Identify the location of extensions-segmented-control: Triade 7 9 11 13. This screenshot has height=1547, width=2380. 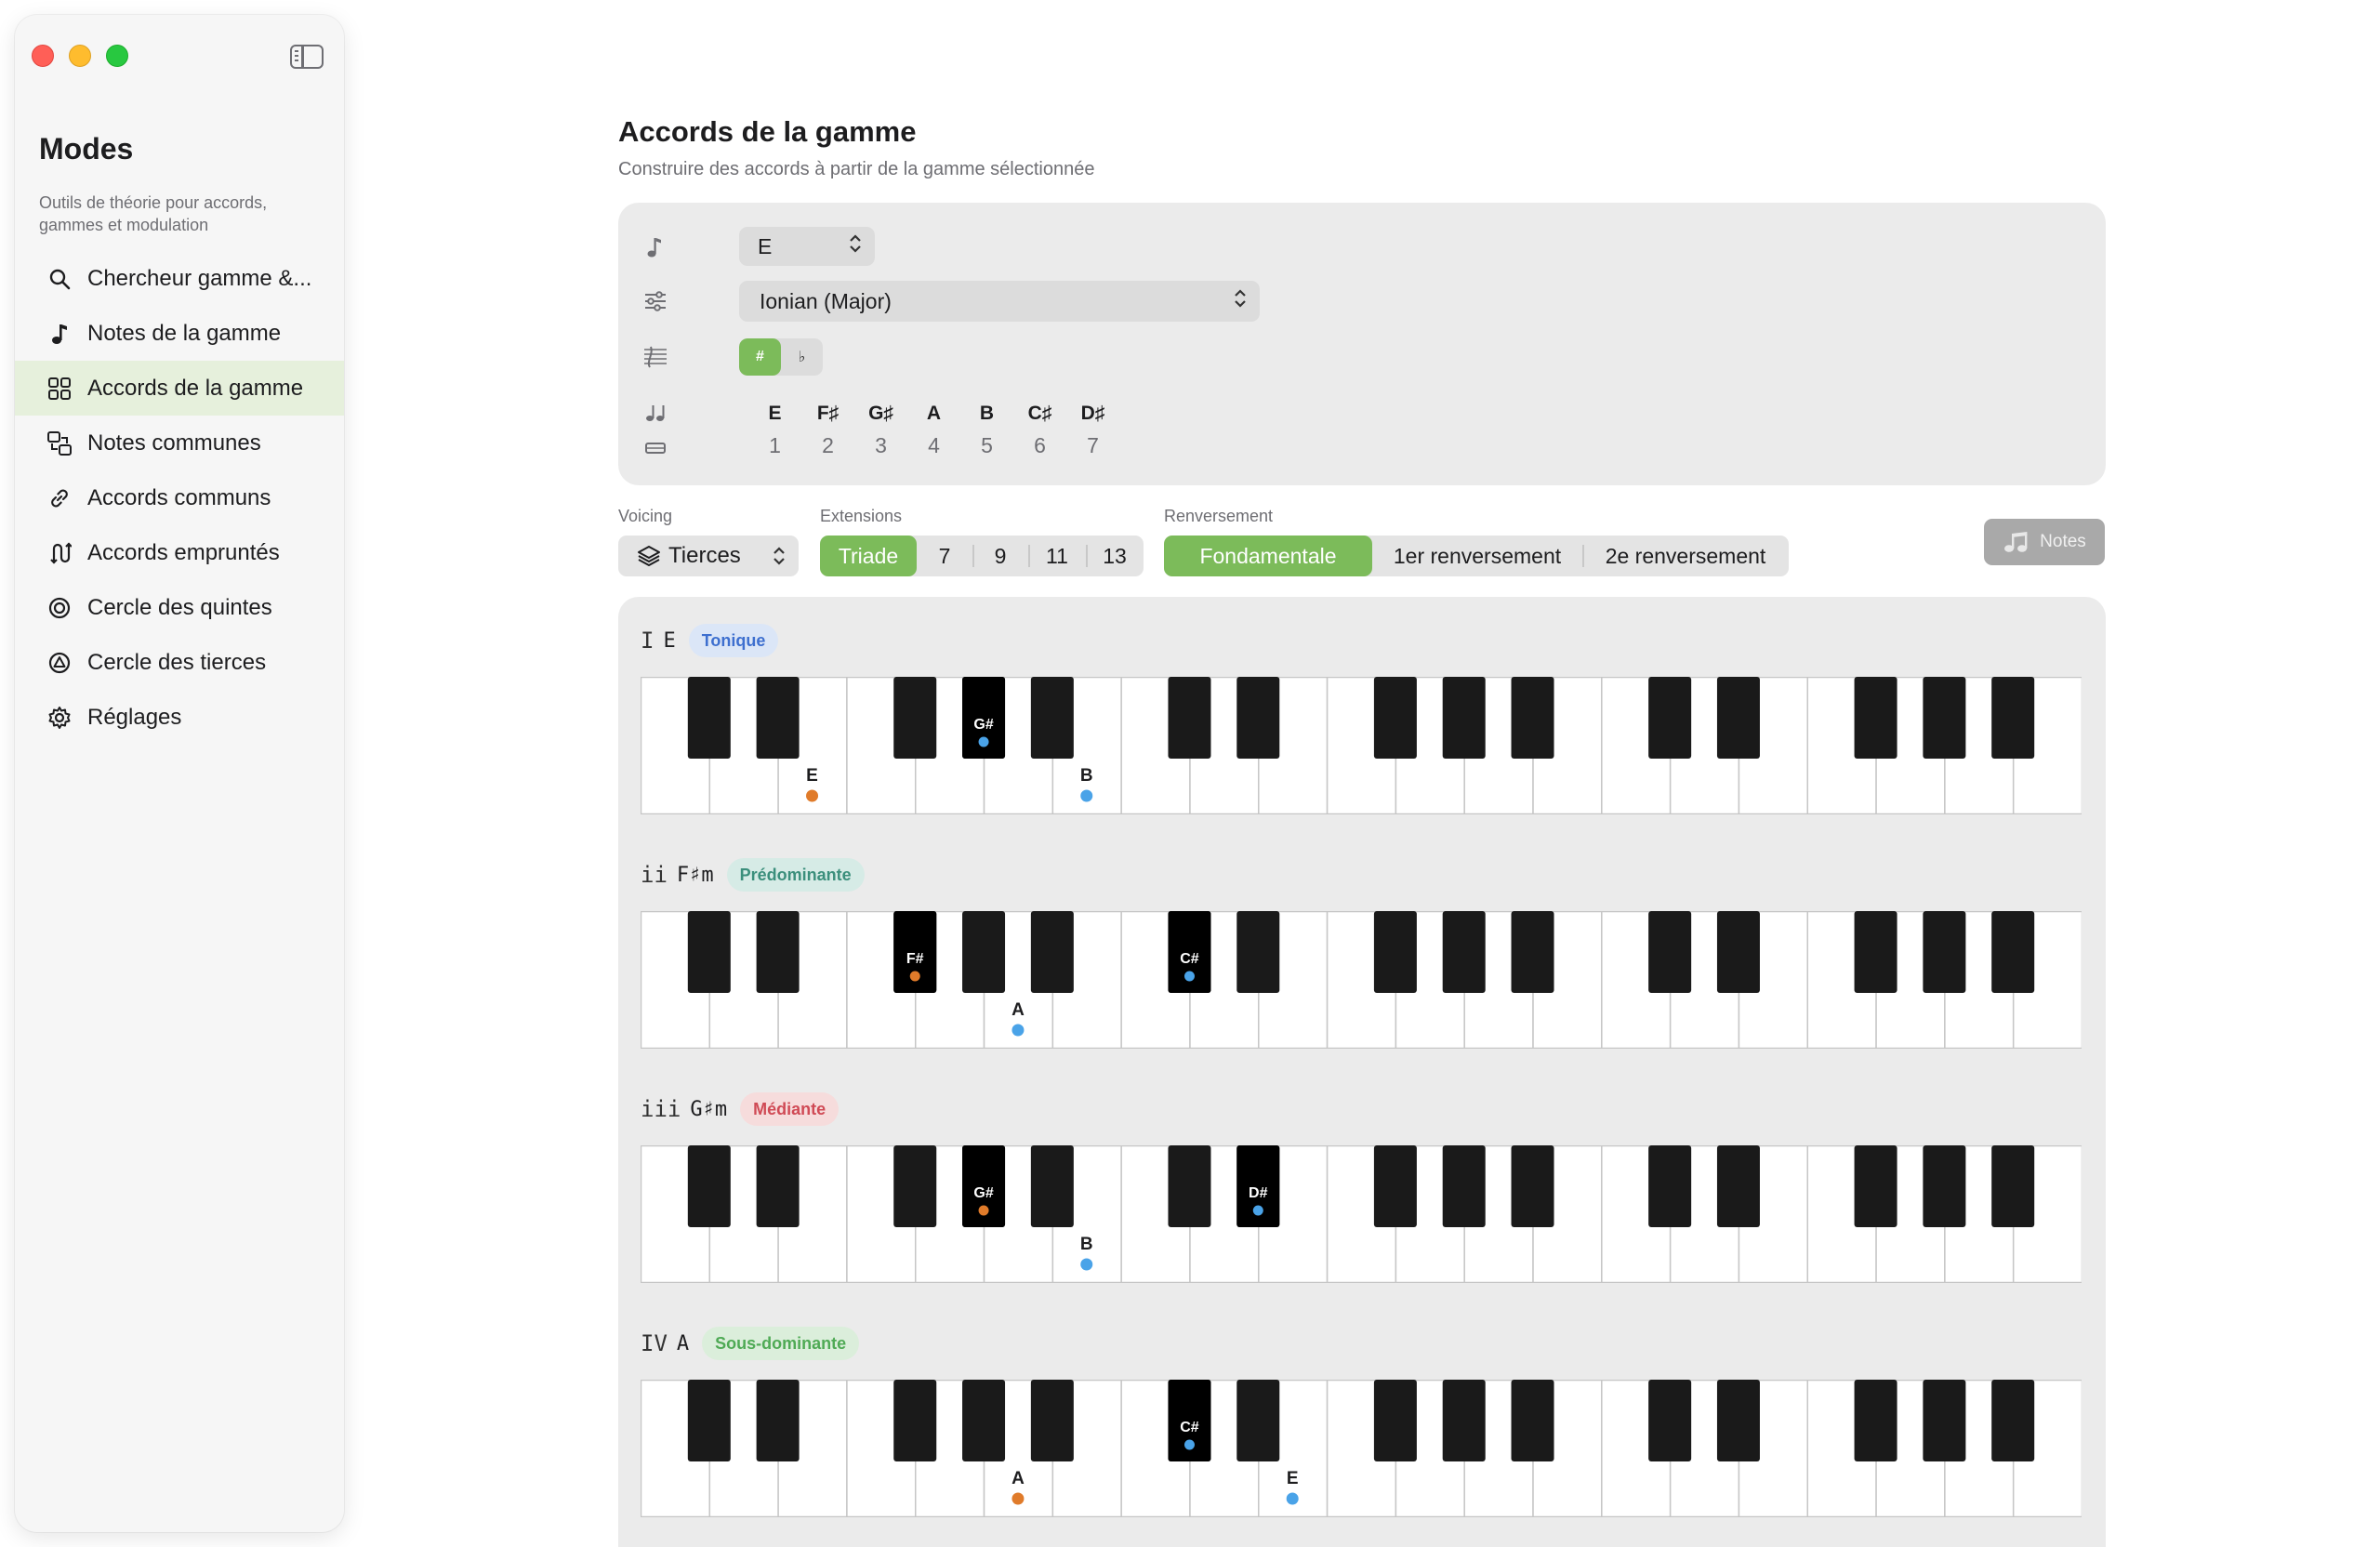
(982, 556).